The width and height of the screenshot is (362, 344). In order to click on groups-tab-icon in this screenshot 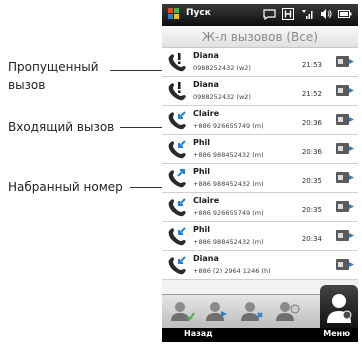, I will do `click(287, 312)`.